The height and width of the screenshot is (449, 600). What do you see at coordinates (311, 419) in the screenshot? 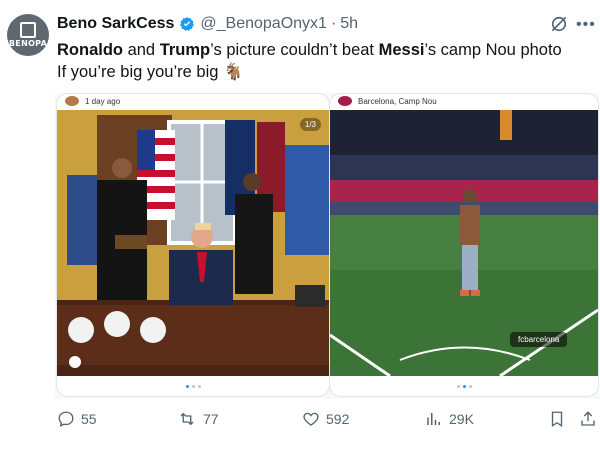
I see `heart-icon` at bounding box center [311, 419].